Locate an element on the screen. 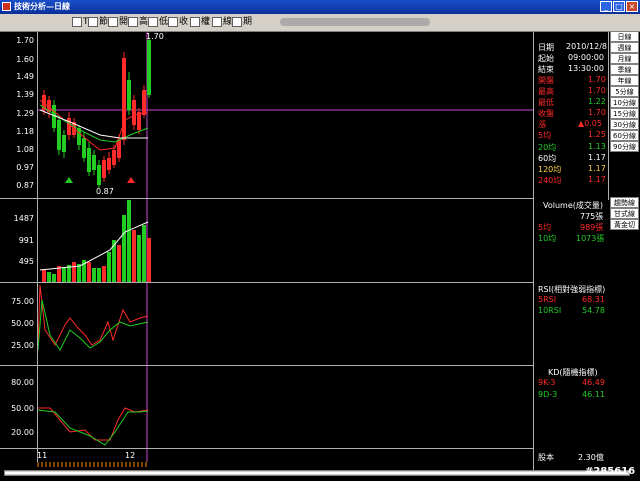 The height and width of the screenshot is (481, 640). rsi10-line is located at coordinates (93, 325).